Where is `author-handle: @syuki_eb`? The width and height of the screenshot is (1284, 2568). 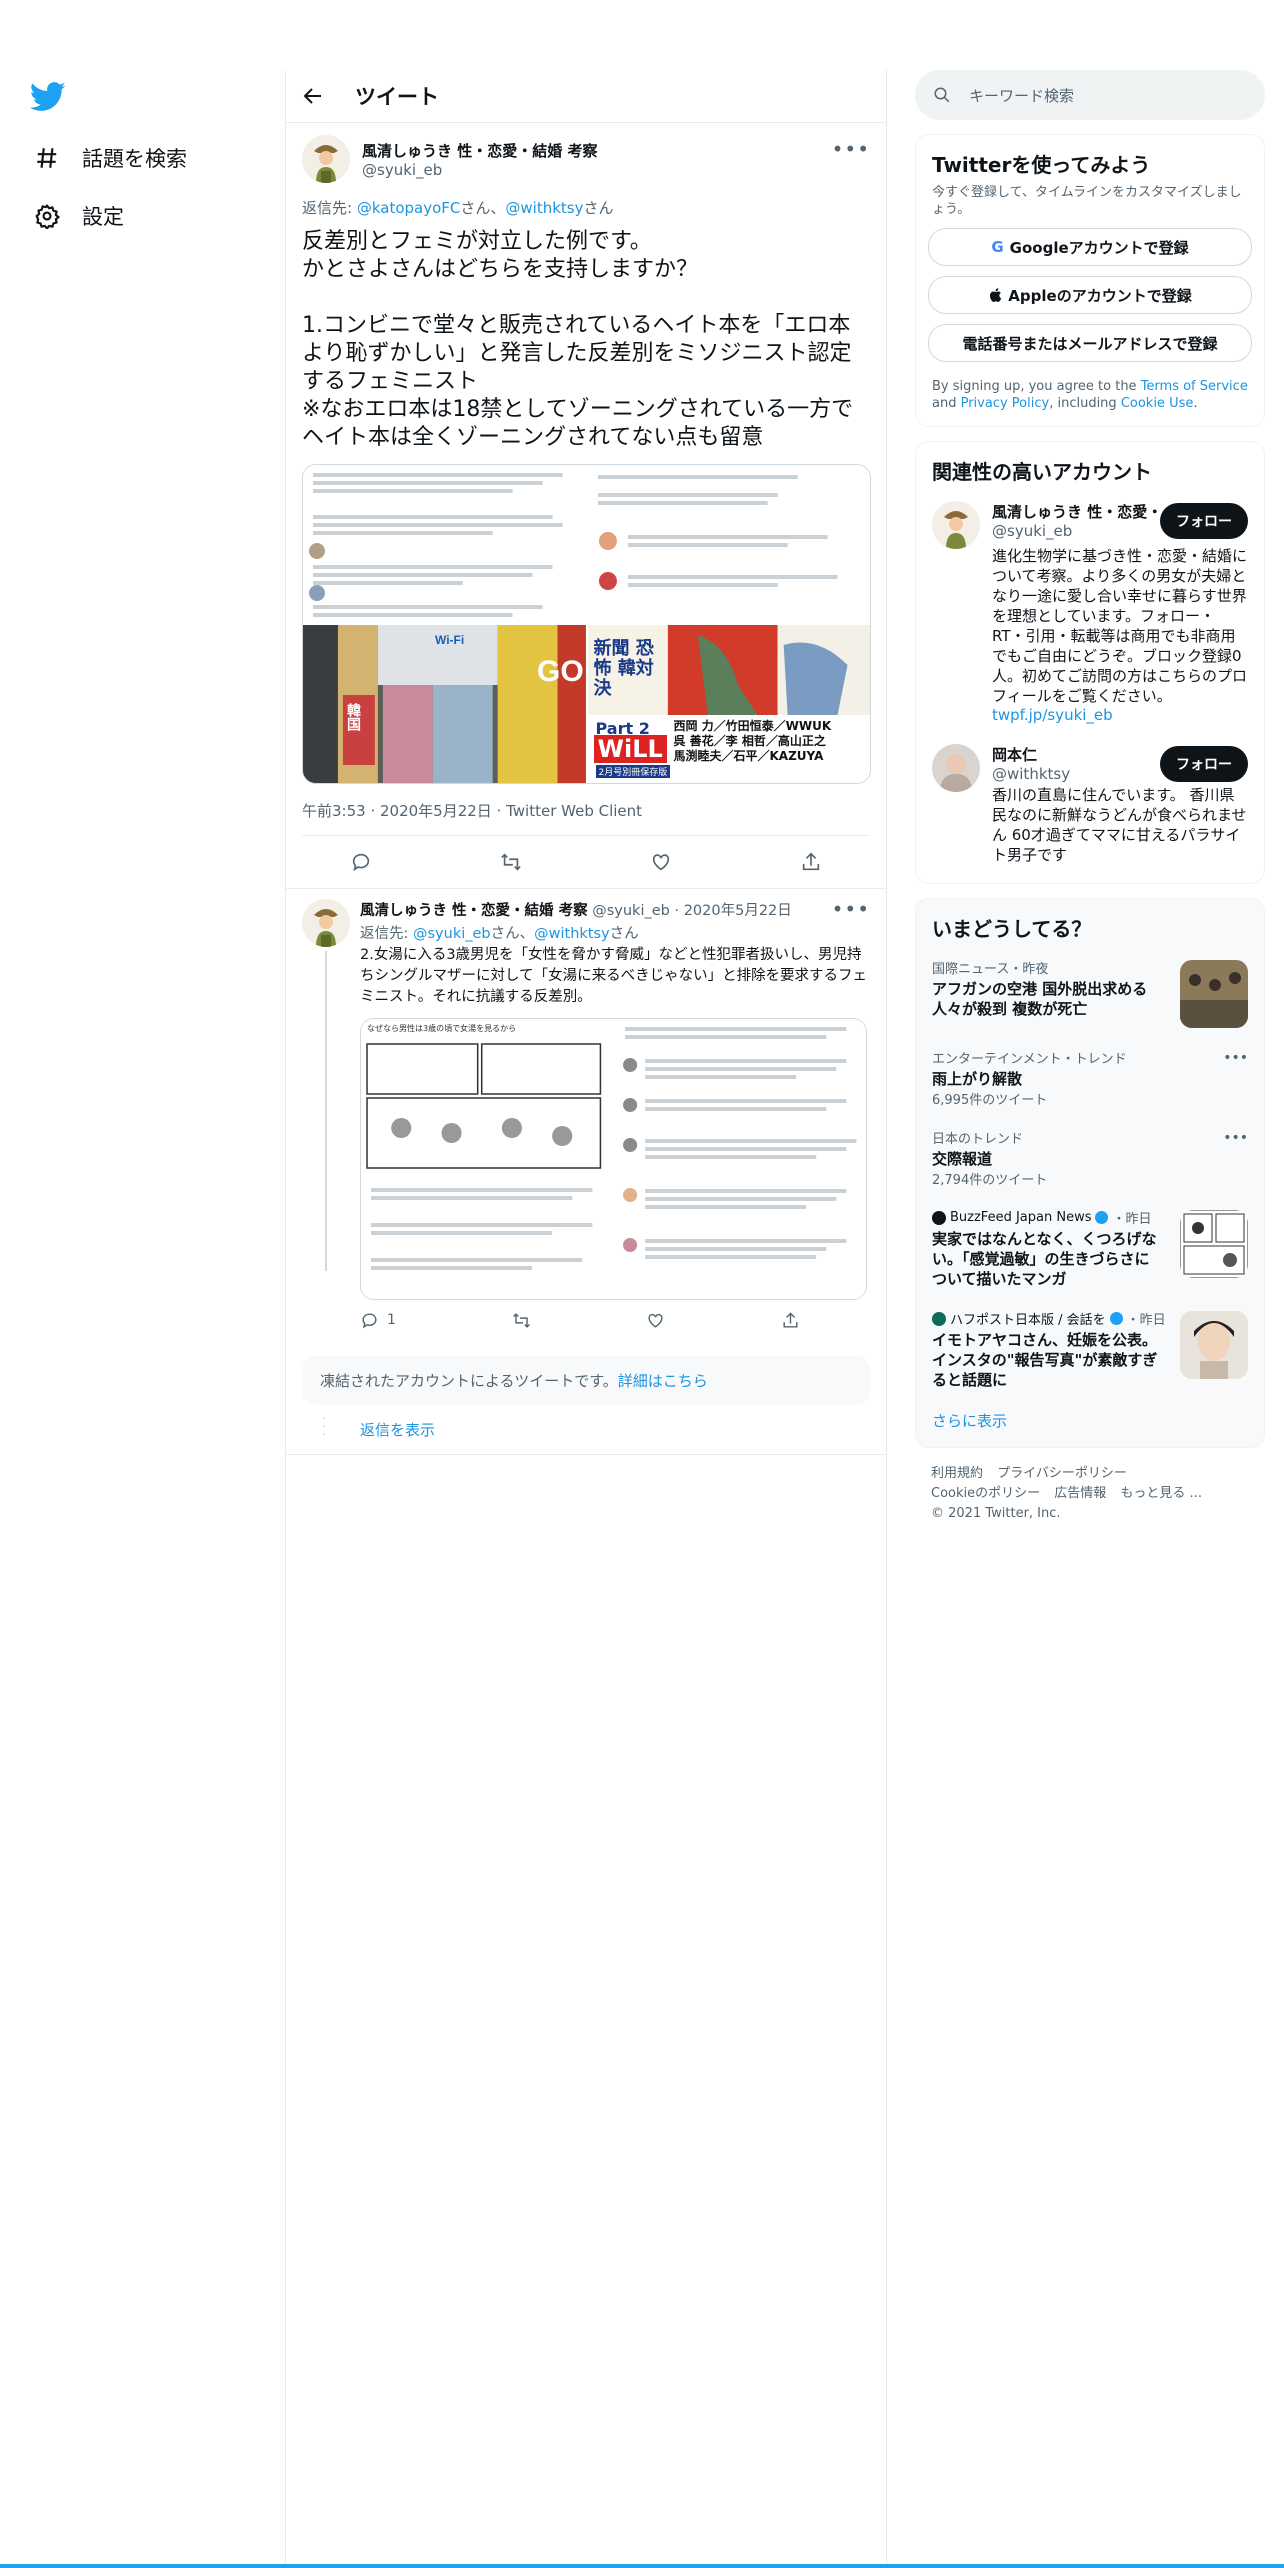
author-handle: @syuki_eb is located at coordinates (479, 170).